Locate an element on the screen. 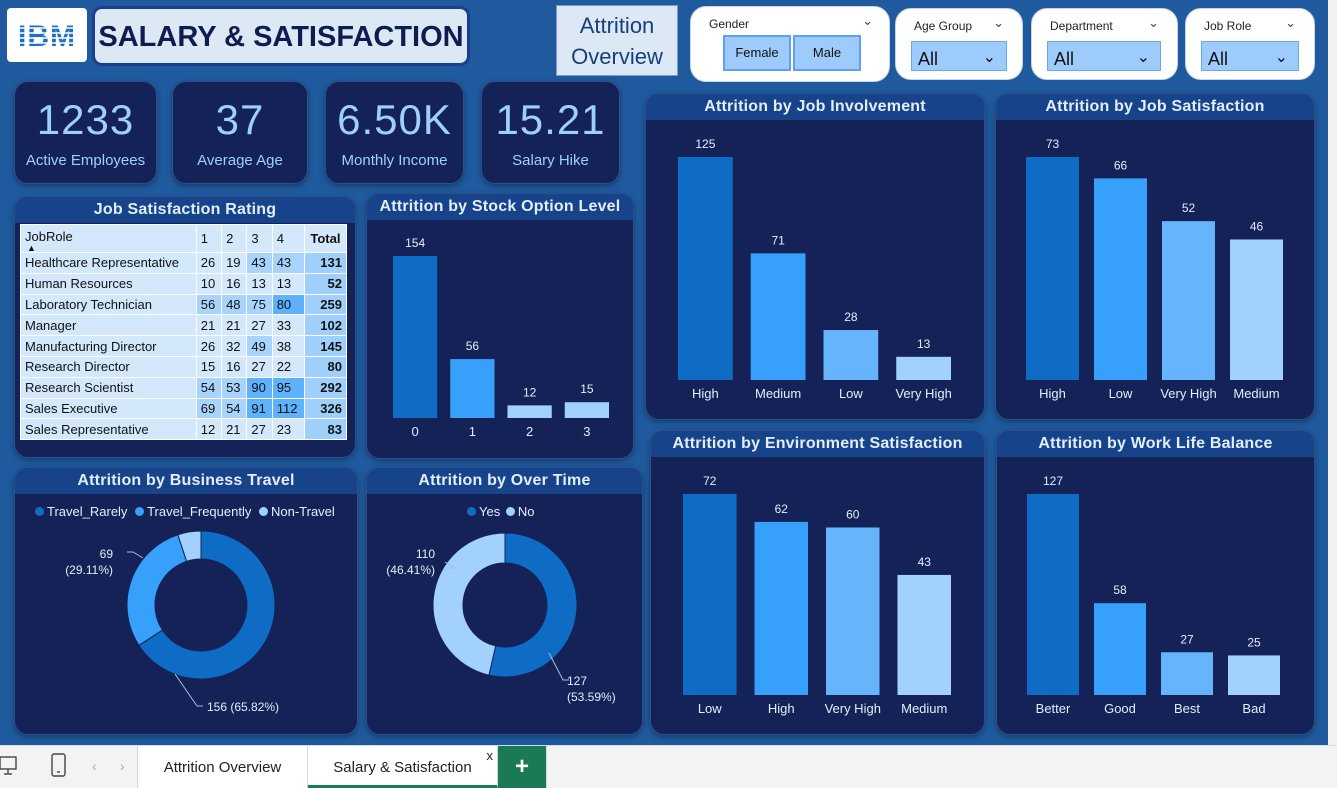 This screenshot has width=1337, height=788. table-row: Laboratory Technician 56 48 75 80 259 is located at coordinates (184, 304).